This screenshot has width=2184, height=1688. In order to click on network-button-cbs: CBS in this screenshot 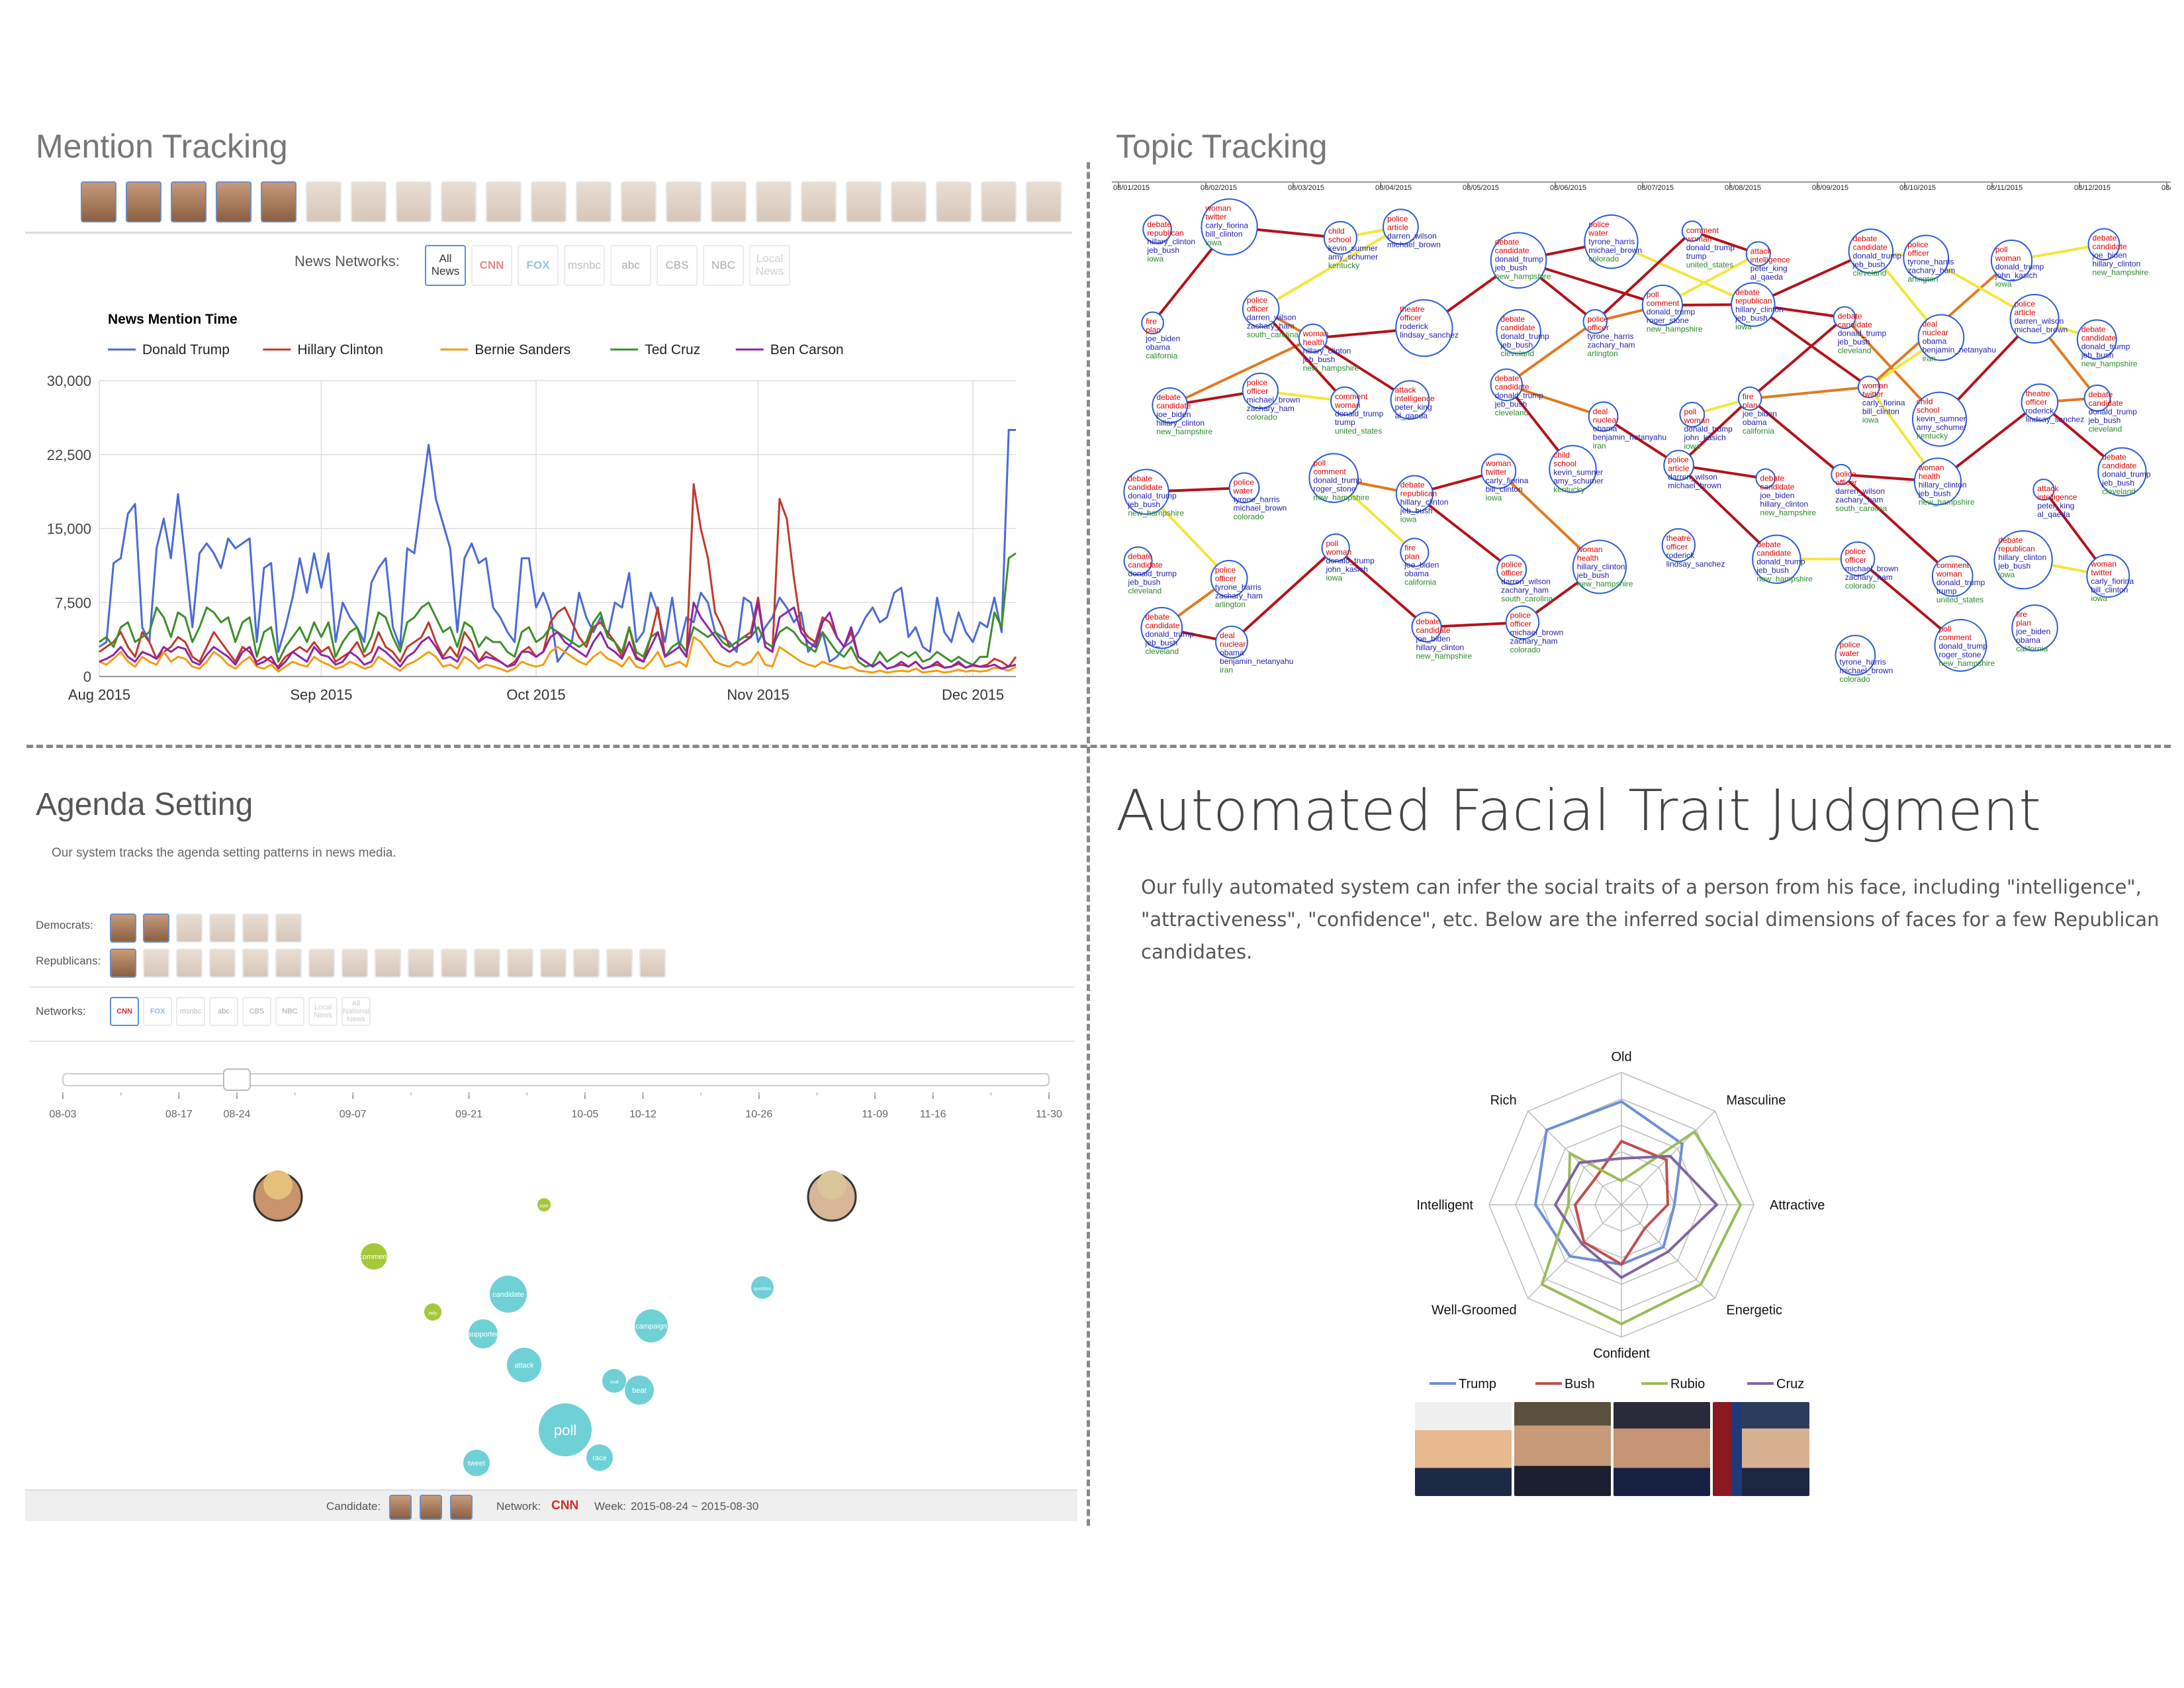, I will do `click(677, 265)`.